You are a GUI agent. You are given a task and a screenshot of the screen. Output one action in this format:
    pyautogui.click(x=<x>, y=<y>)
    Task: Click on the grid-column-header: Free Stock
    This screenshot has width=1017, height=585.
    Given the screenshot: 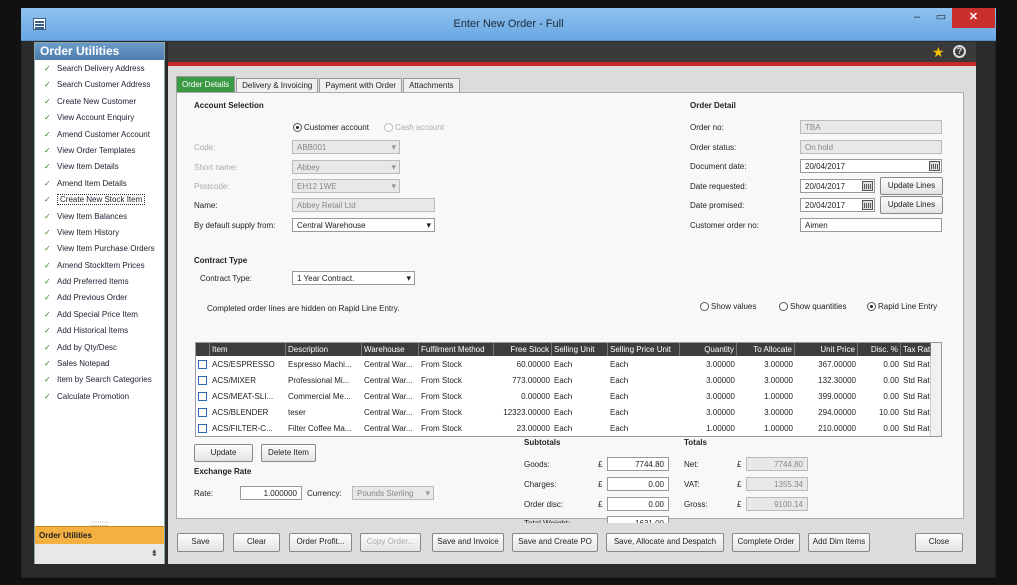 What is the action you would take?
    pyautogui.click(x=523, y=349)
    